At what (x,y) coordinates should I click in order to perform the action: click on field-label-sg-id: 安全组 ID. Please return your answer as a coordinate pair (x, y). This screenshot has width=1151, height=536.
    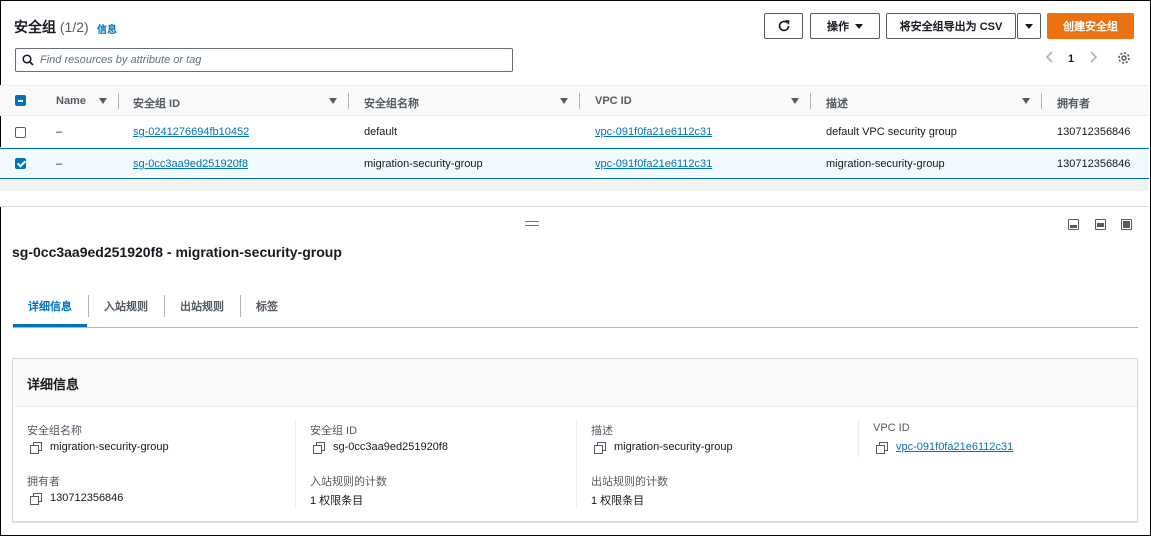
    Looking at the image, I should click on (334, 431).